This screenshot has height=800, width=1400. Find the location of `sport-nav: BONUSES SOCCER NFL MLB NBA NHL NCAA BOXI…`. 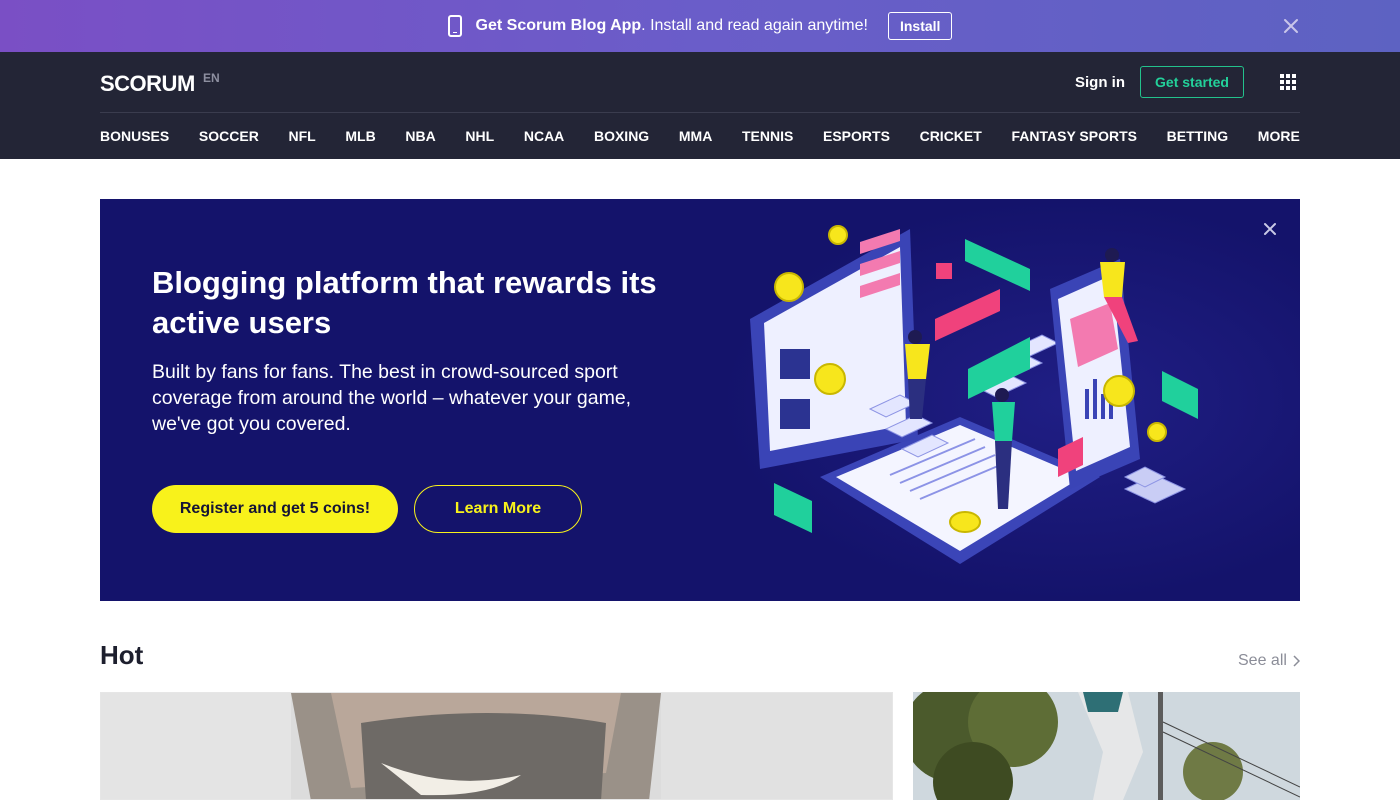

sport-nav: BONUSES SOCCER NFL MLB NBA NHL NCAA BOXI… is located at coordinates (700, 135).